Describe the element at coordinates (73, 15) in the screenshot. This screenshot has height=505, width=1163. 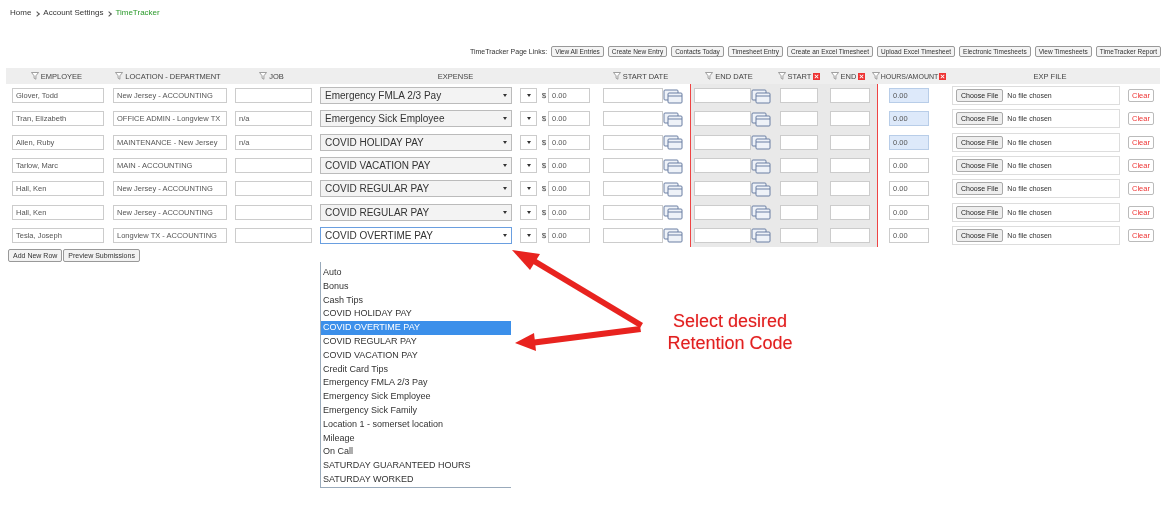
I see `breadcrumb-link: Account Settings` at that location.